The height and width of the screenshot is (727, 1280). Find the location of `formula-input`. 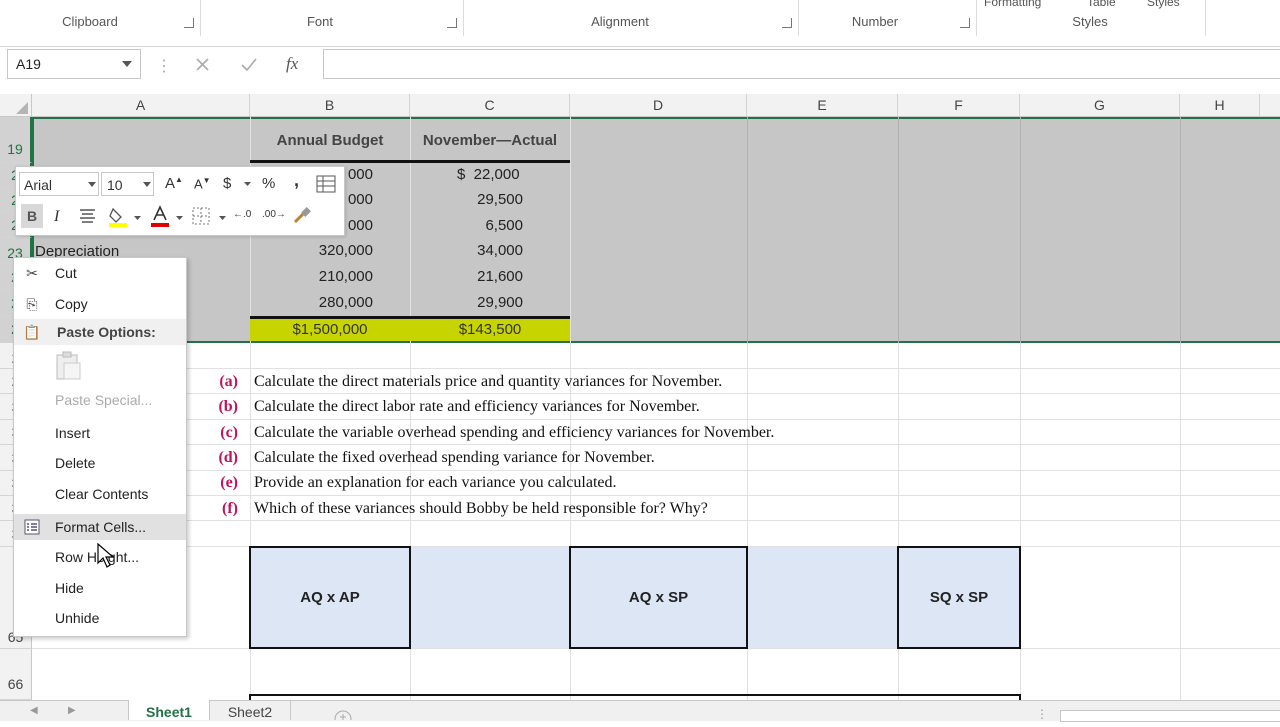

formula-input is located at coordinates (801, 64).